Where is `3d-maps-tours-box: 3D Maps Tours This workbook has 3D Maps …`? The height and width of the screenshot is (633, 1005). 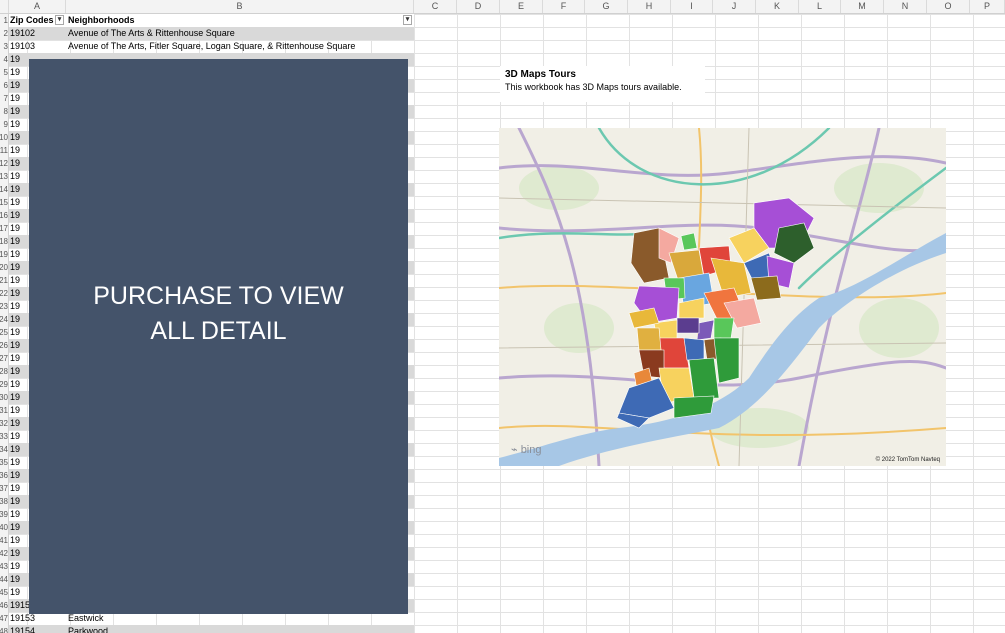 3d-maps-tours-box: 3D Maps Tours This workbook has 3D Maps … is located at coordinates (602, 84).